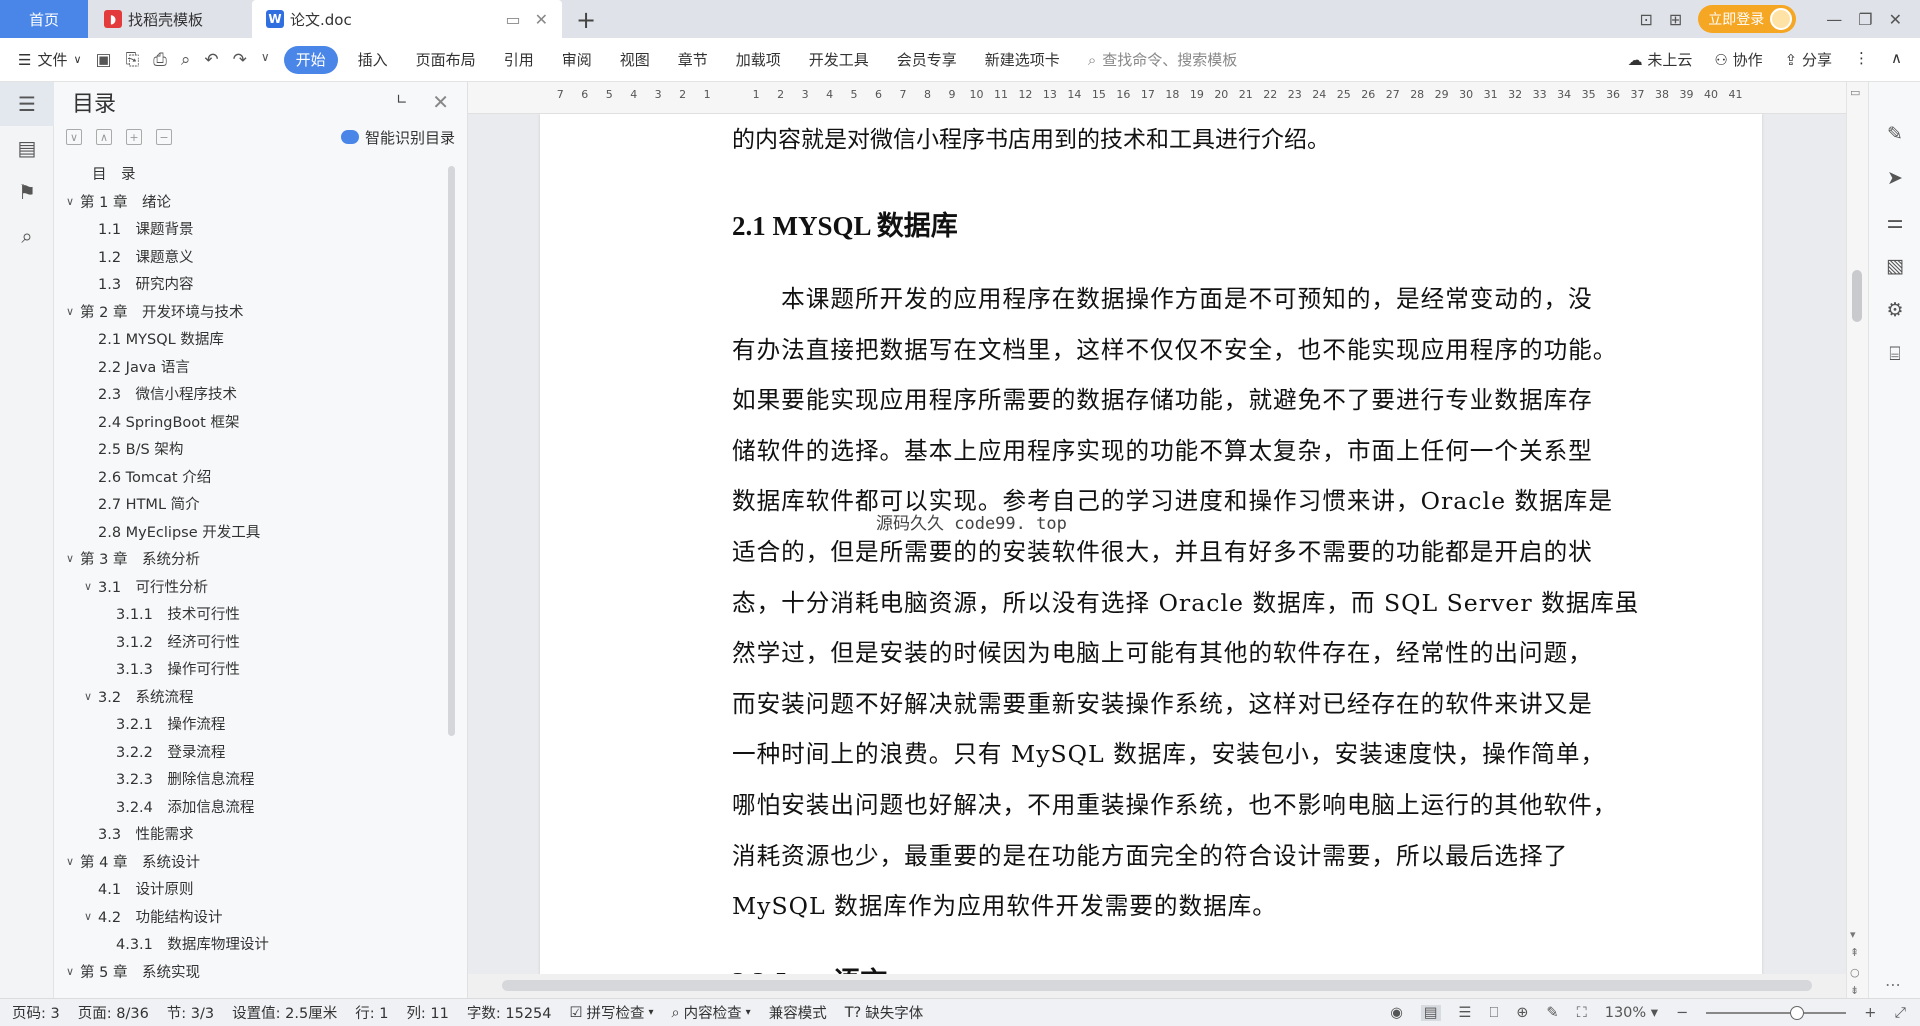 The width and height of the screenshot is (1920, 1026). I want to click on more-tools-icon: ⋯, so click(1893, 984).